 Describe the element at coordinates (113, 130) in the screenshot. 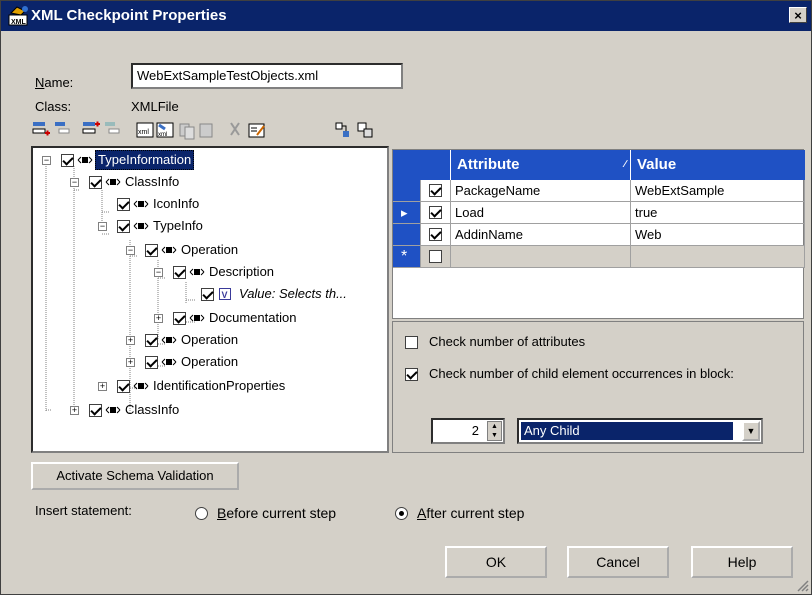

I see `remove-element-icon` at that location.